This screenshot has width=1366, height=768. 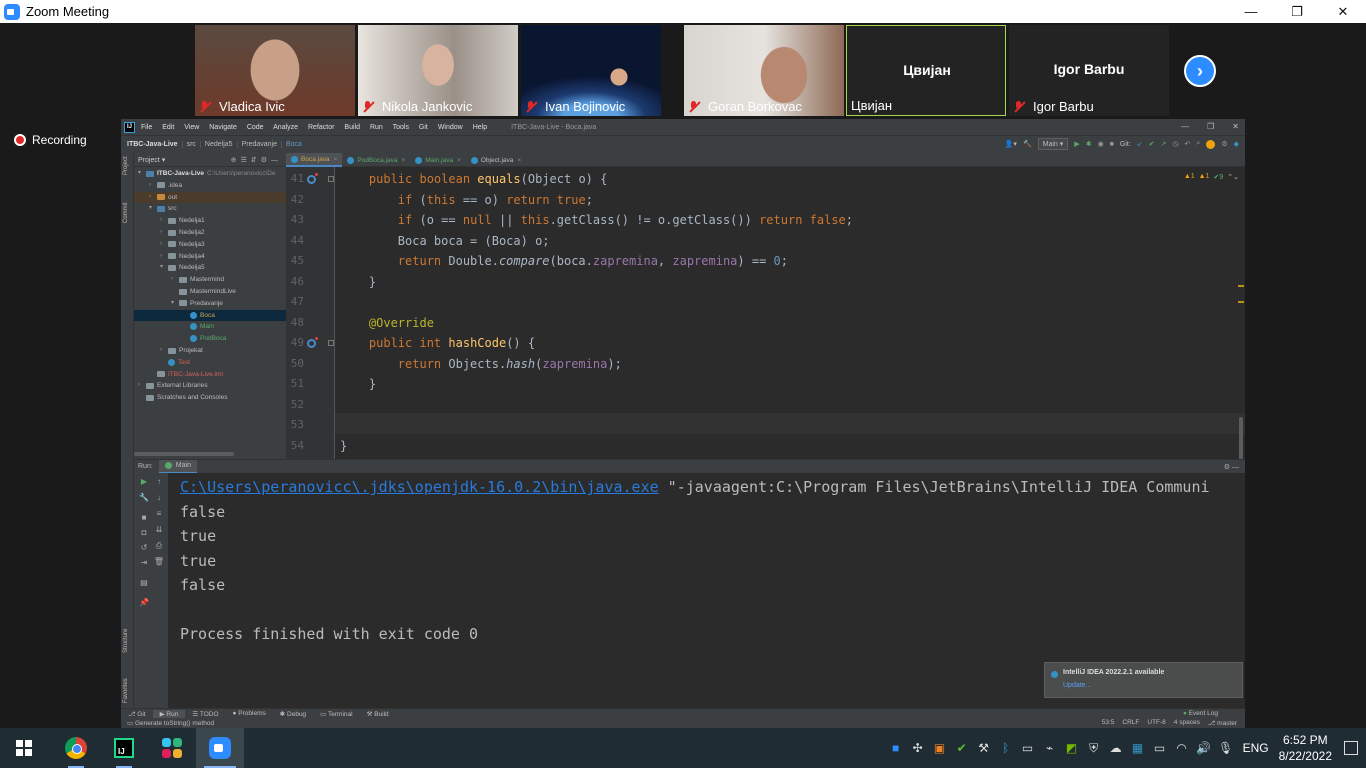 I want to click on plugin-icon: ◆, so click(x=1236, y=144).